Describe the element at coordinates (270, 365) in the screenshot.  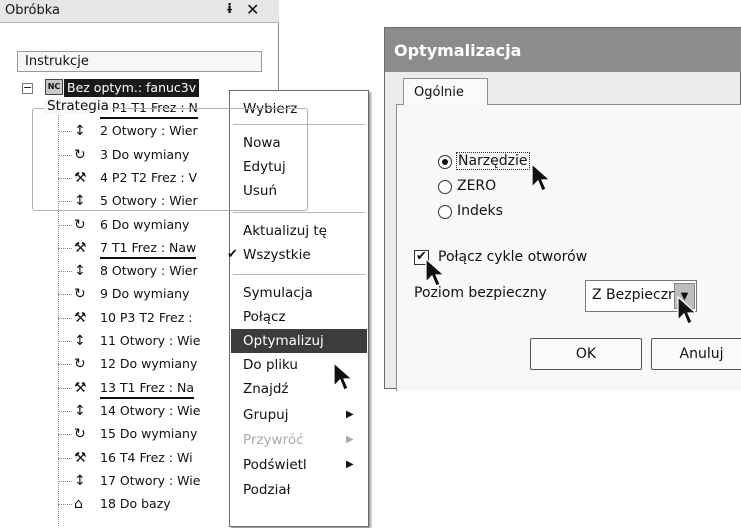
I see `menu-item-label: Do pliku` at that location.